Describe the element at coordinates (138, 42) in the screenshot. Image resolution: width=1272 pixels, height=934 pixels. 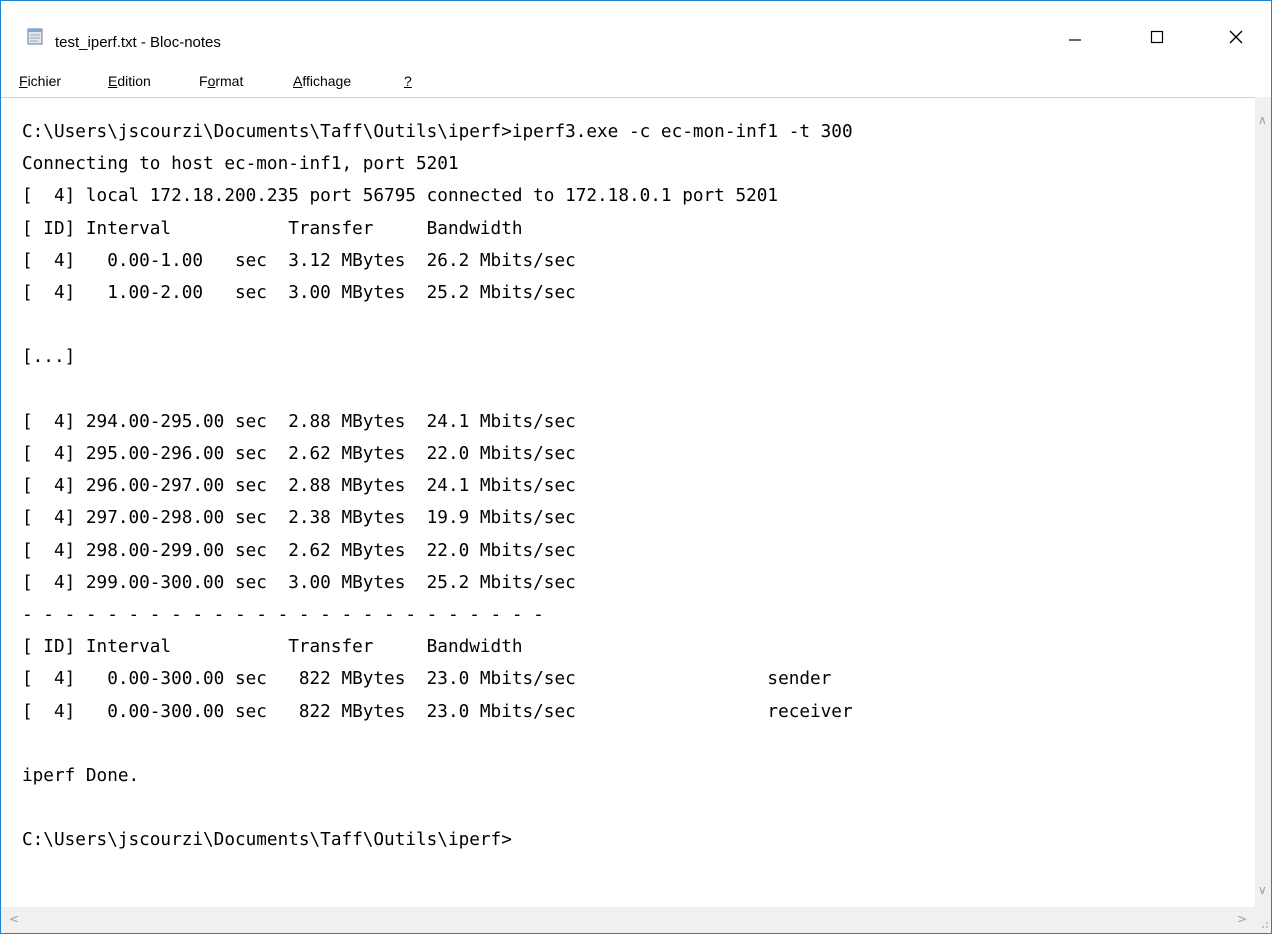
I see `window-title: test_iperf.txt - Bloc-notes` at that location.